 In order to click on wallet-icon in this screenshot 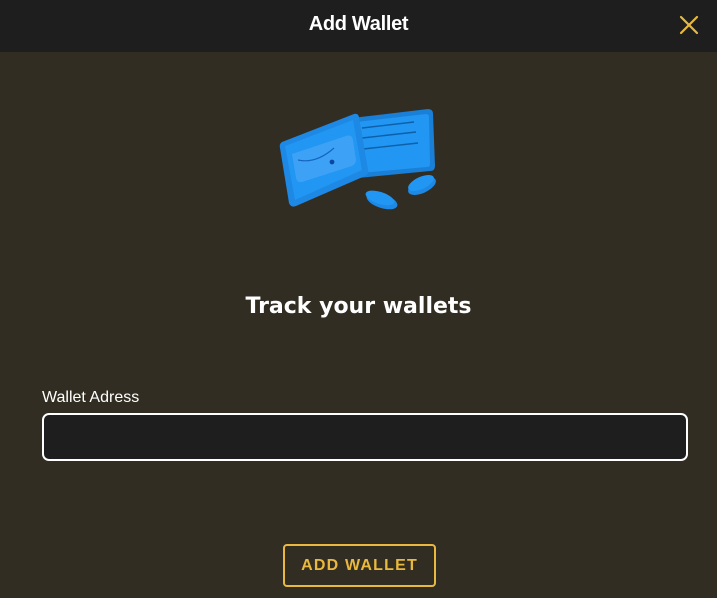, I will do `click(357, 159)`.